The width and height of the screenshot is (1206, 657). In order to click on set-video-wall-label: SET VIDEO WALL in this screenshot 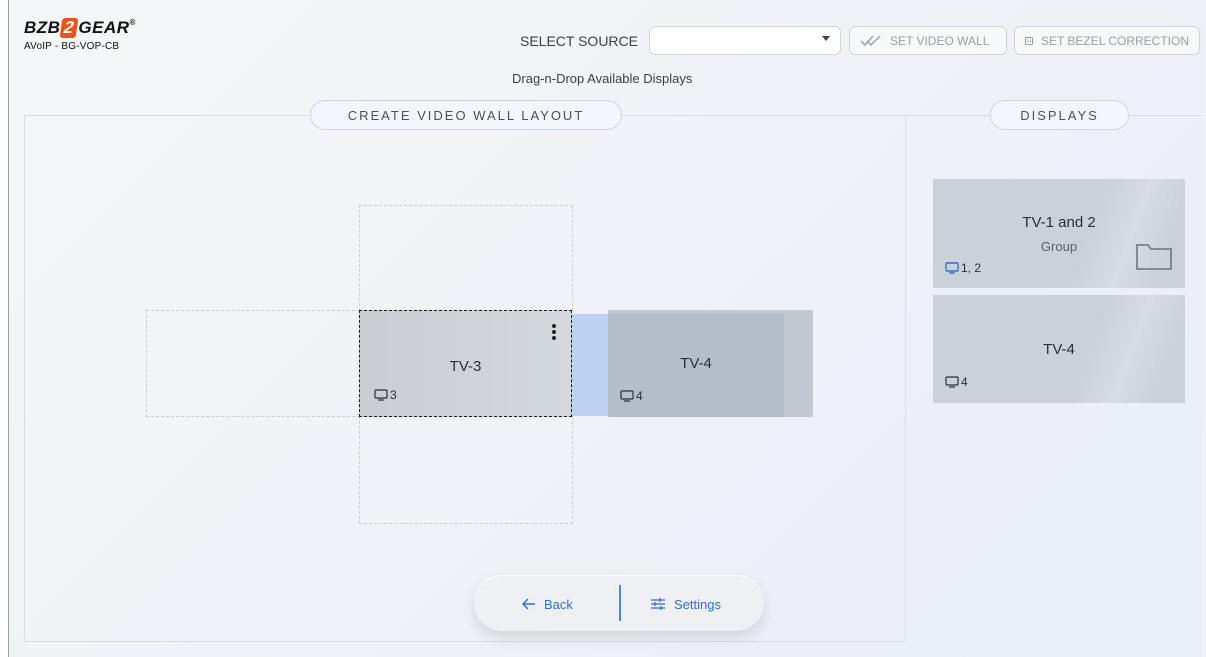, I will do `click(940, 40)`.